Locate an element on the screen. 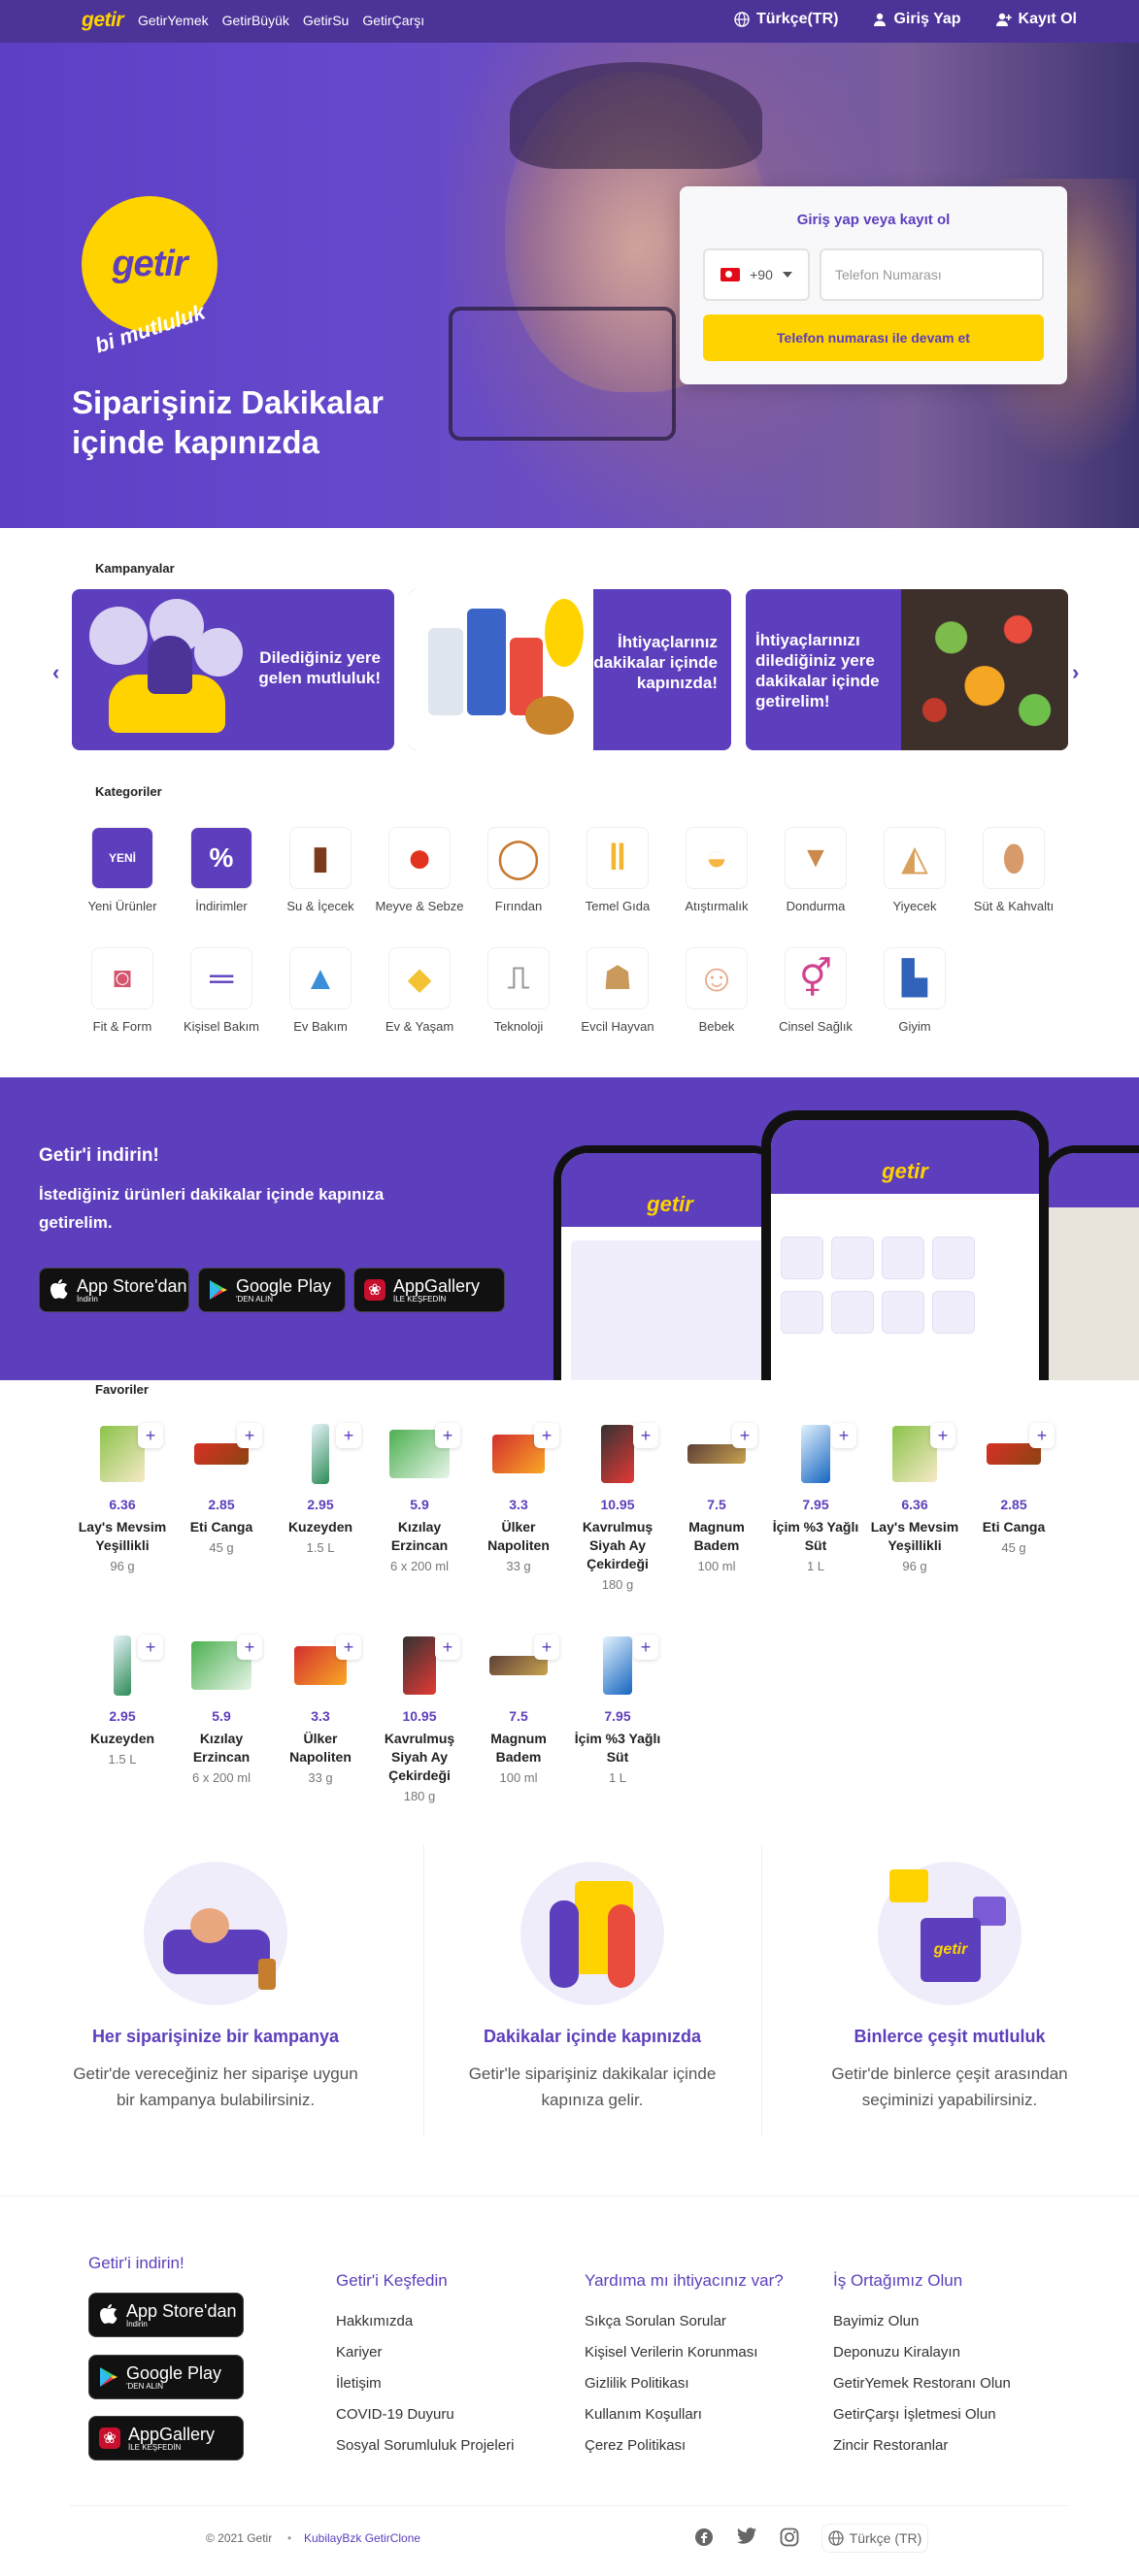 The width and height of the screenshot is (1139, 2576). chevron-right-icon: › is located at coordinates (1075, 672).